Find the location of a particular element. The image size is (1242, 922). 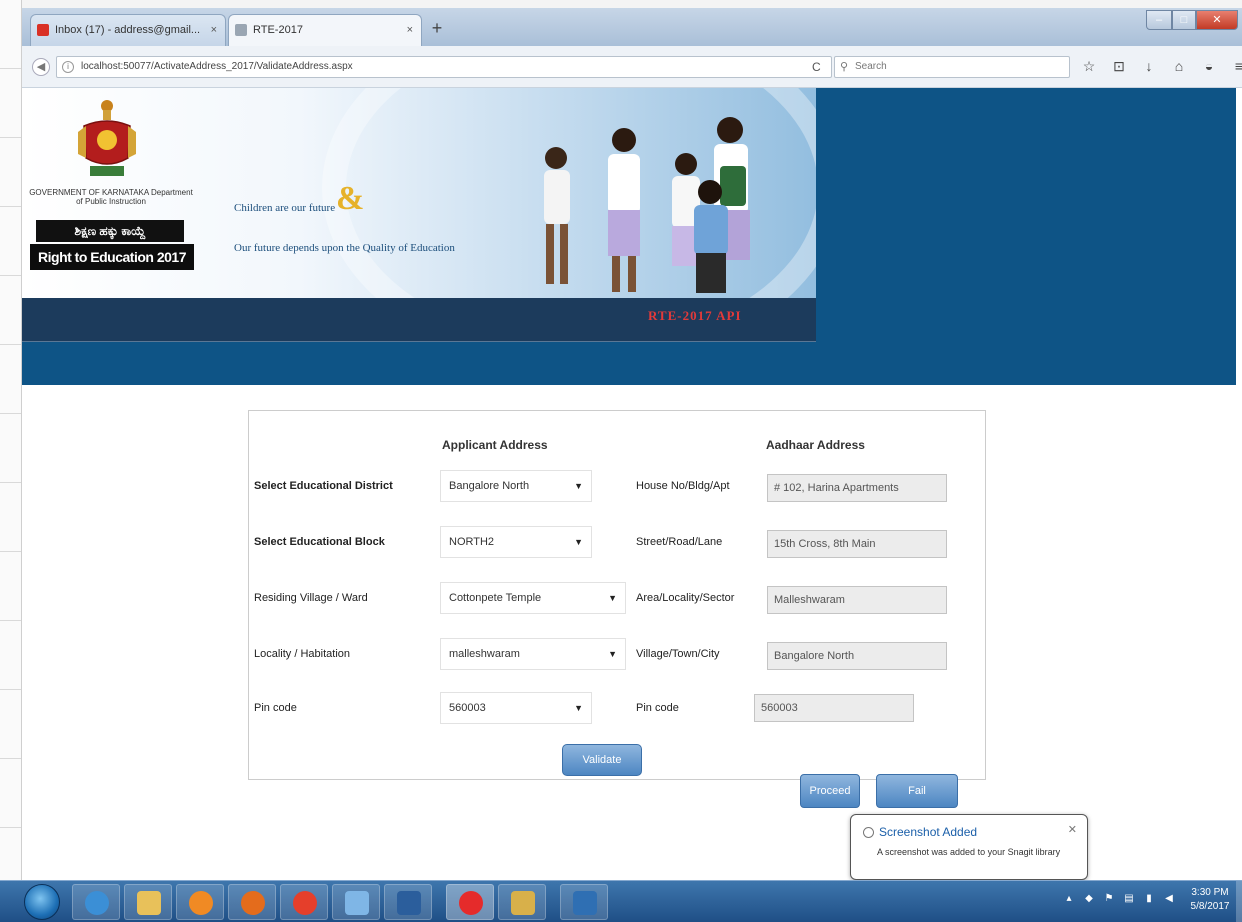

clock-time: 3:30 PM is located at coordinates (1210, 892).